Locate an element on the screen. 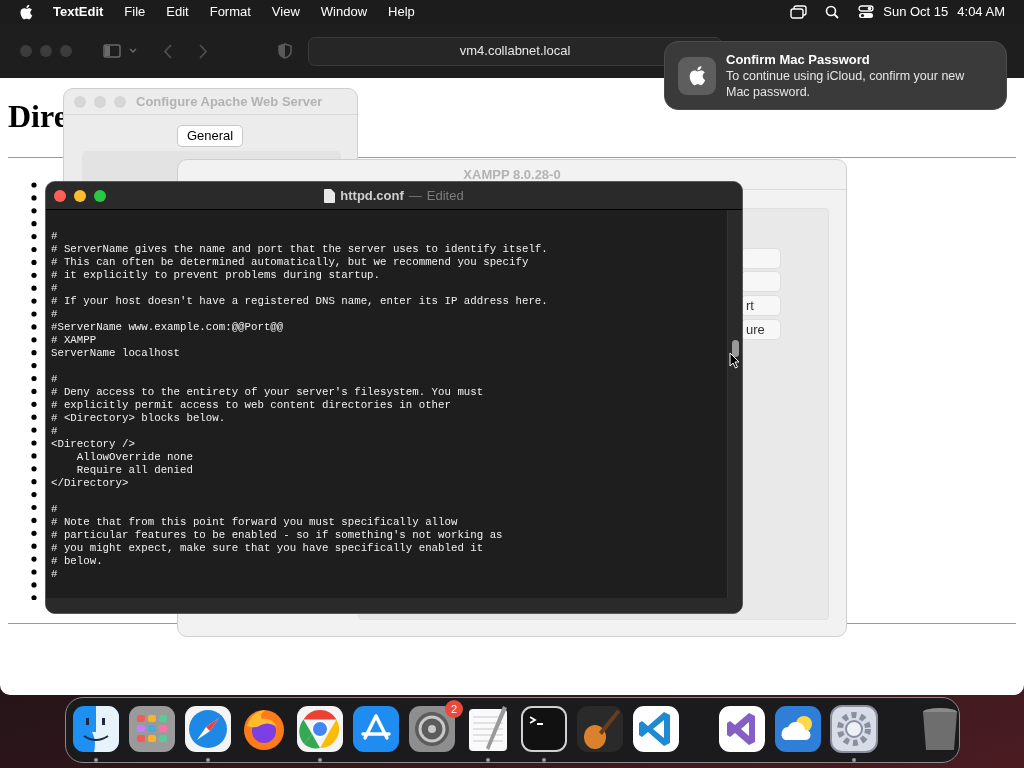  code-line: # you might expect, make sure that you have specifically enabled it is located at coordinates (267, 548).